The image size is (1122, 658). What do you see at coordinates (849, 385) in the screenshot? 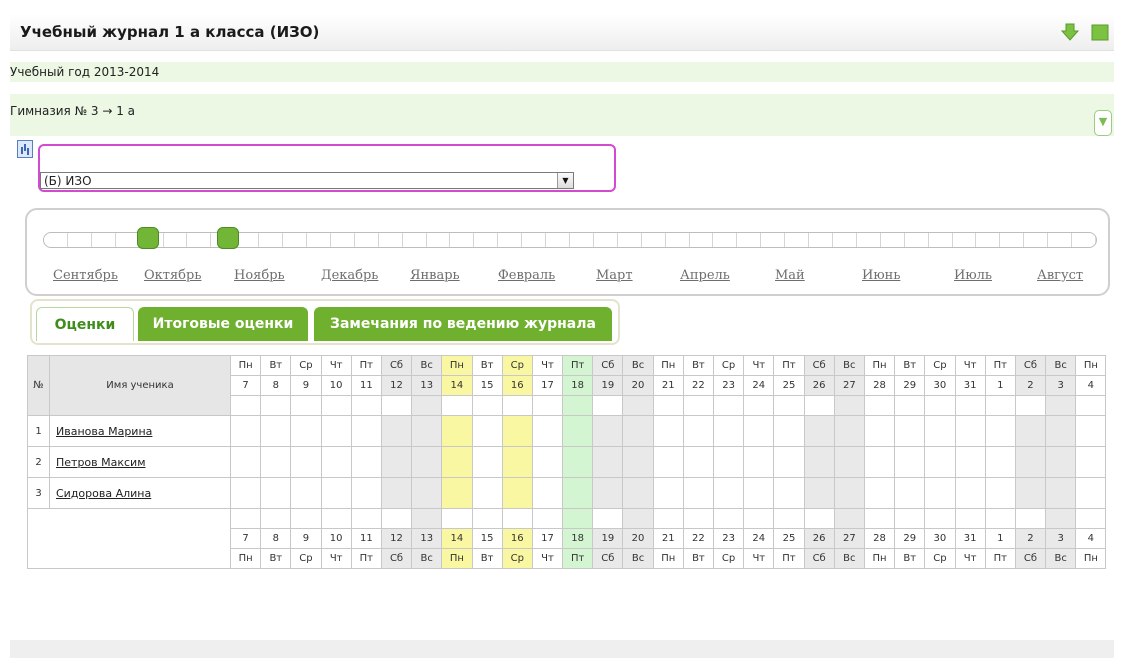
I see `date-header: 27` at bounding box center [849, 385].